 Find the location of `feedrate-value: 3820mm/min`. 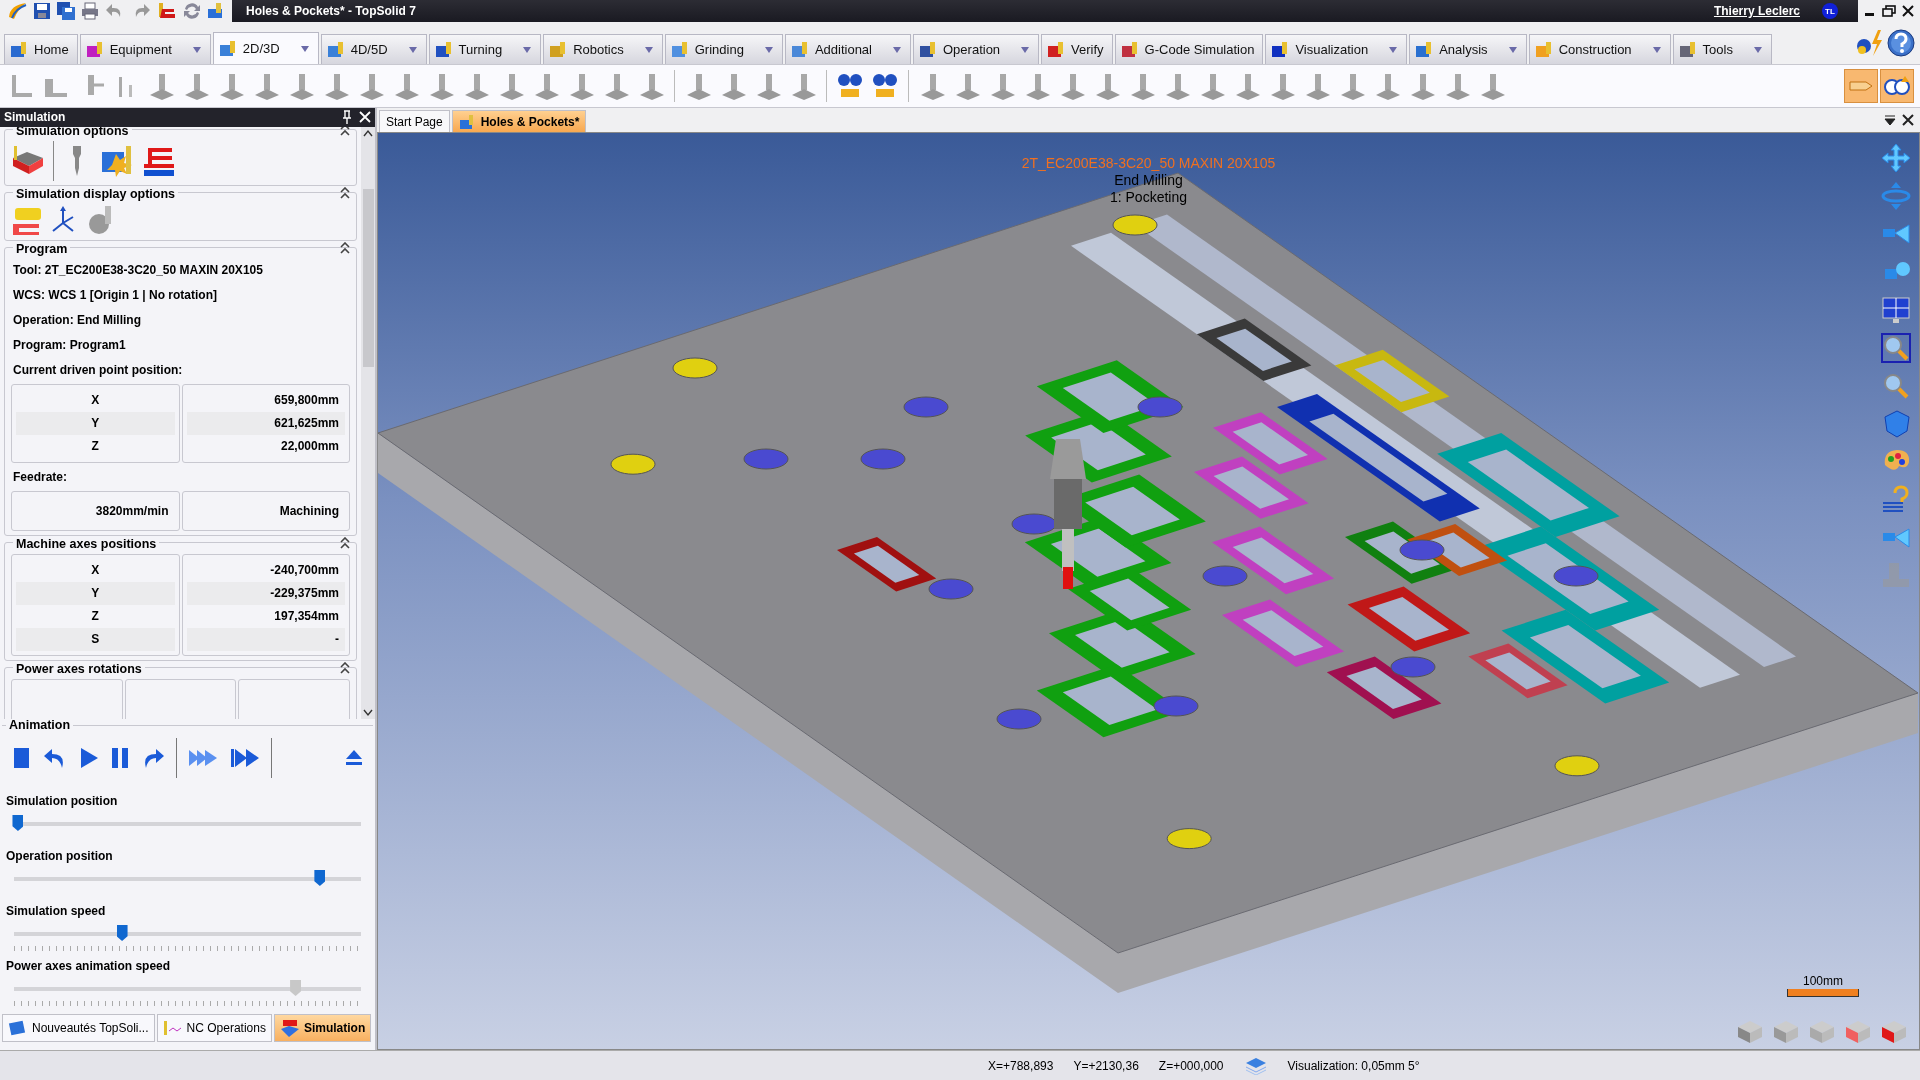

feedrate-value: 3820mm/min is located at coordinates (132, 511).